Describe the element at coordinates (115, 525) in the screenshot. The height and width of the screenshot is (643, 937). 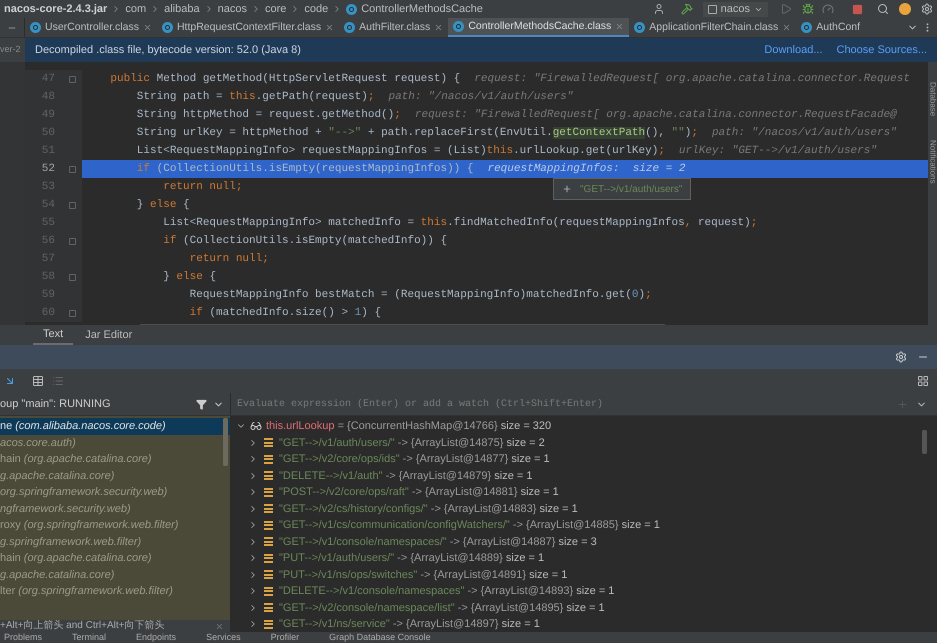
I see `stack-frame: roxy (org.springframework.web.filter)` at that location.